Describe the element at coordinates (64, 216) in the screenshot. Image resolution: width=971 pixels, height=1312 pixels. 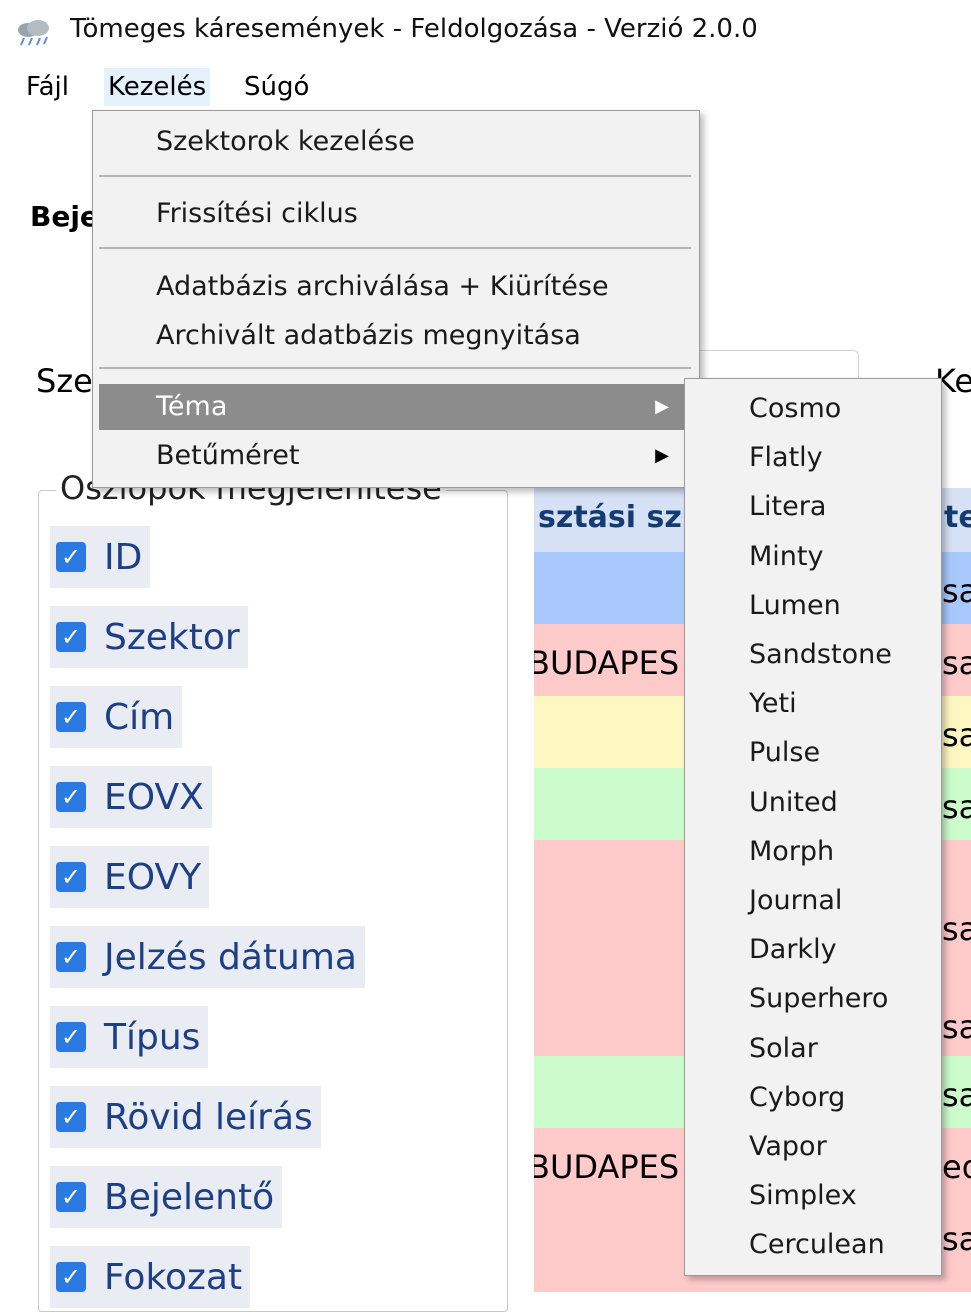
I see `bejelentes-label: Beje` at that location.